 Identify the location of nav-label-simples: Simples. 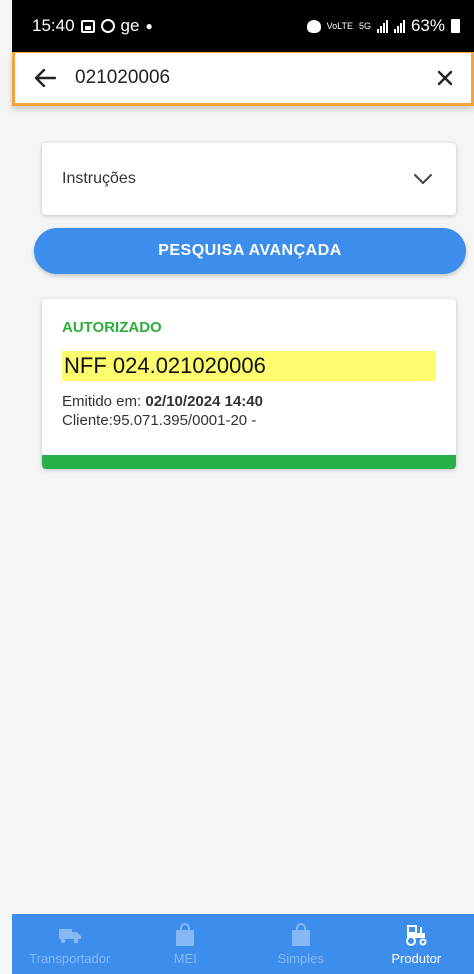
(300, 958).